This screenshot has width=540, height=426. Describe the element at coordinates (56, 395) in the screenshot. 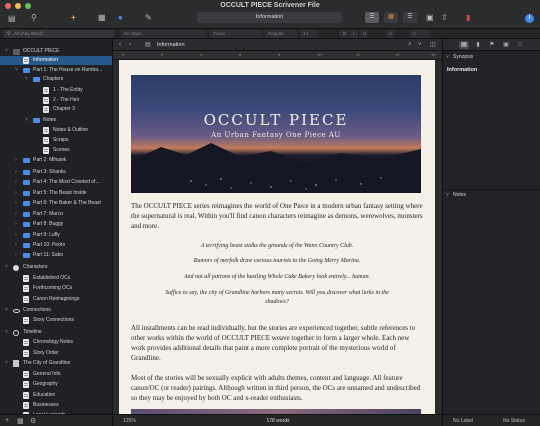

I see `binder-item: Education` at that location.